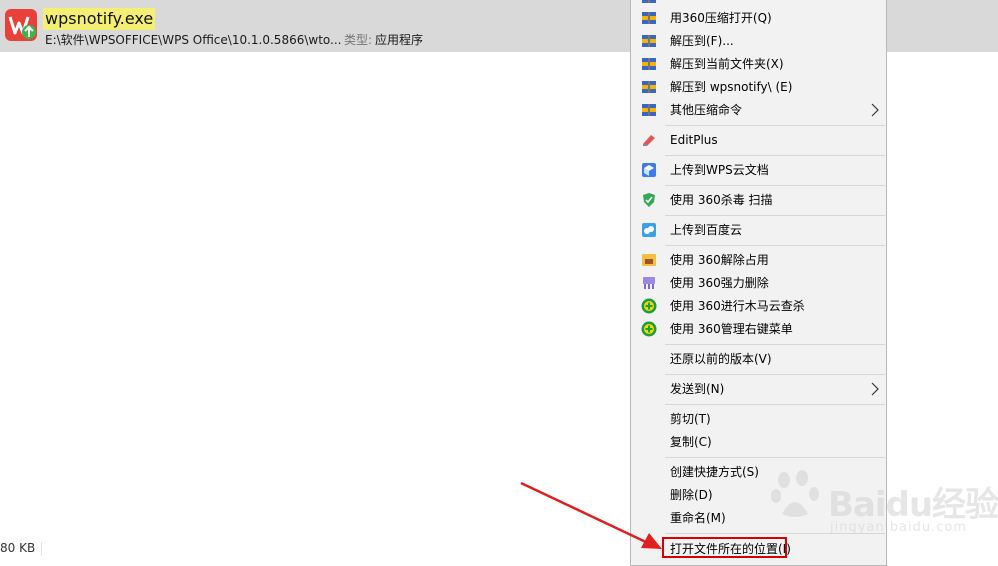  Describe the element at coordinates (898, 527) in the screenshot. I see `watermark-url: jingyan.baidu.com` at that location.